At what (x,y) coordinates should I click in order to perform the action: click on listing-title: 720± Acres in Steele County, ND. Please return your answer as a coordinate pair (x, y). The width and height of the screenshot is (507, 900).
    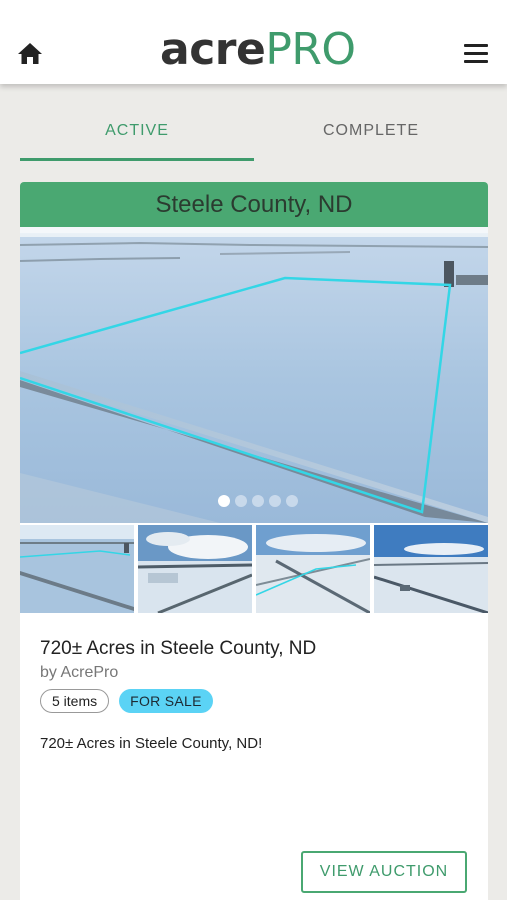
    Looking at the image, I should click on (178, 649).